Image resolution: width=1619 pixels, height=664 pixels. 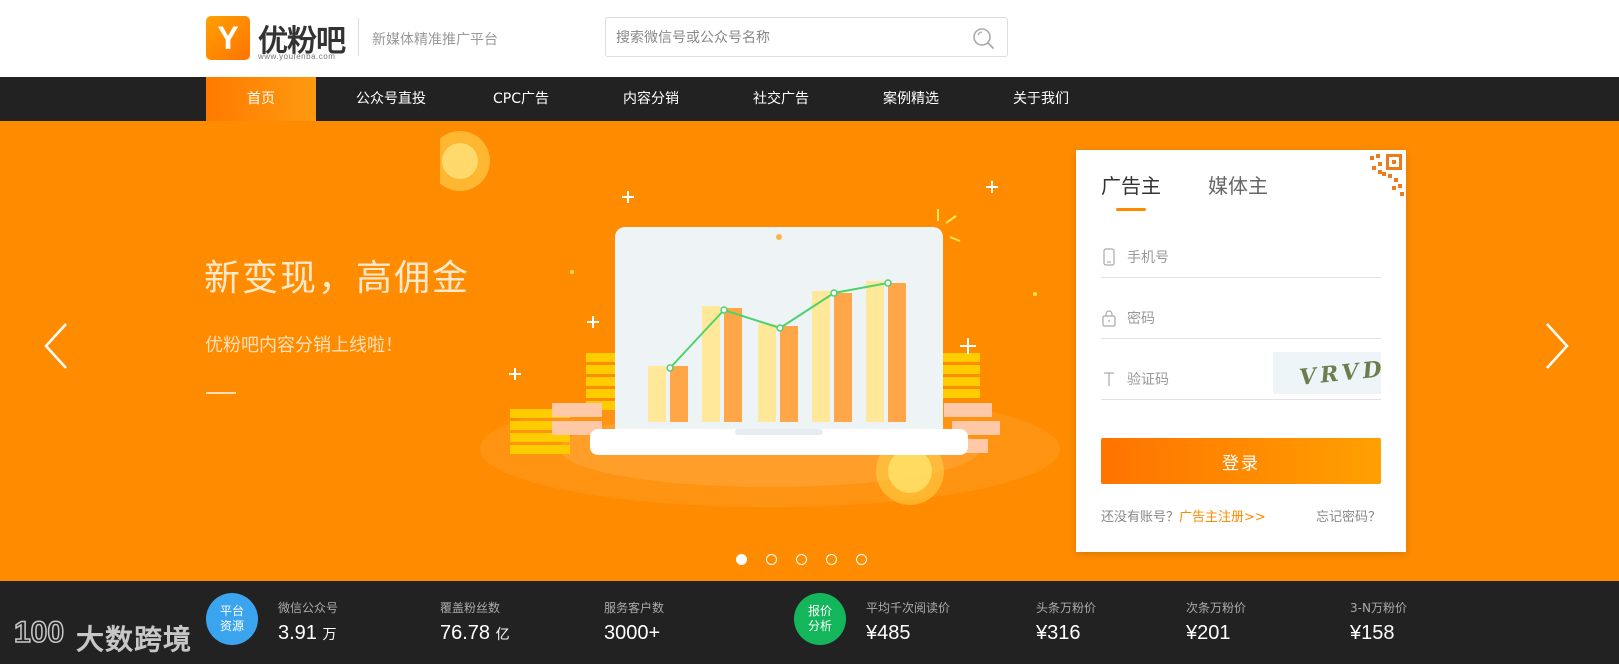 What do you see at coordinates (634, 608) in the screenshot?
I see `stat-label: 服务客户数` at bounding box center [634, 608].